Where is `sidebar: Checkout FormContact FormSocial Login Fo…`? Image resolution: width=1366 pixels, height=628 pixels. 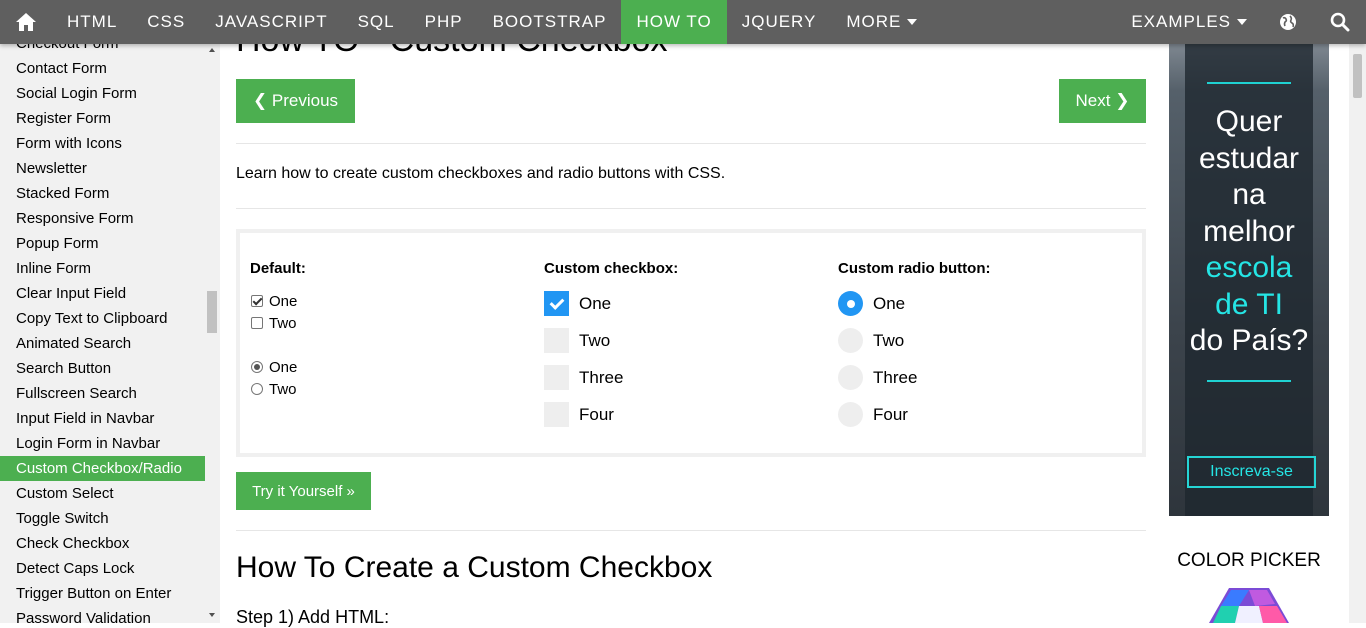 sidebar: Checkout FormContact FormSocial Login Fo… is located at coordinates (110, 333).